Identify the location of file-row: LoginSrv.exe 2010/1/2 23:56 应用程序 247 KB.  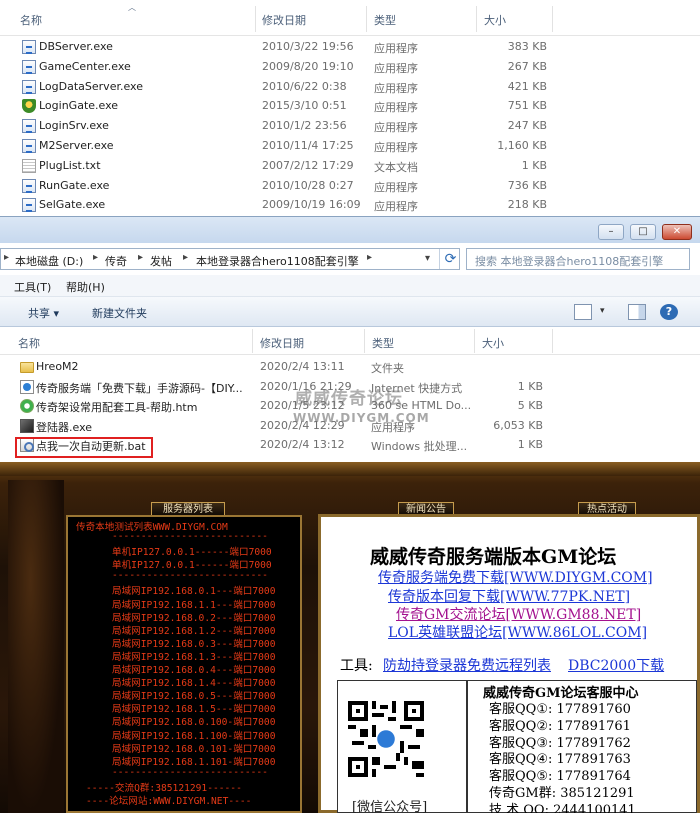
(350, 126).